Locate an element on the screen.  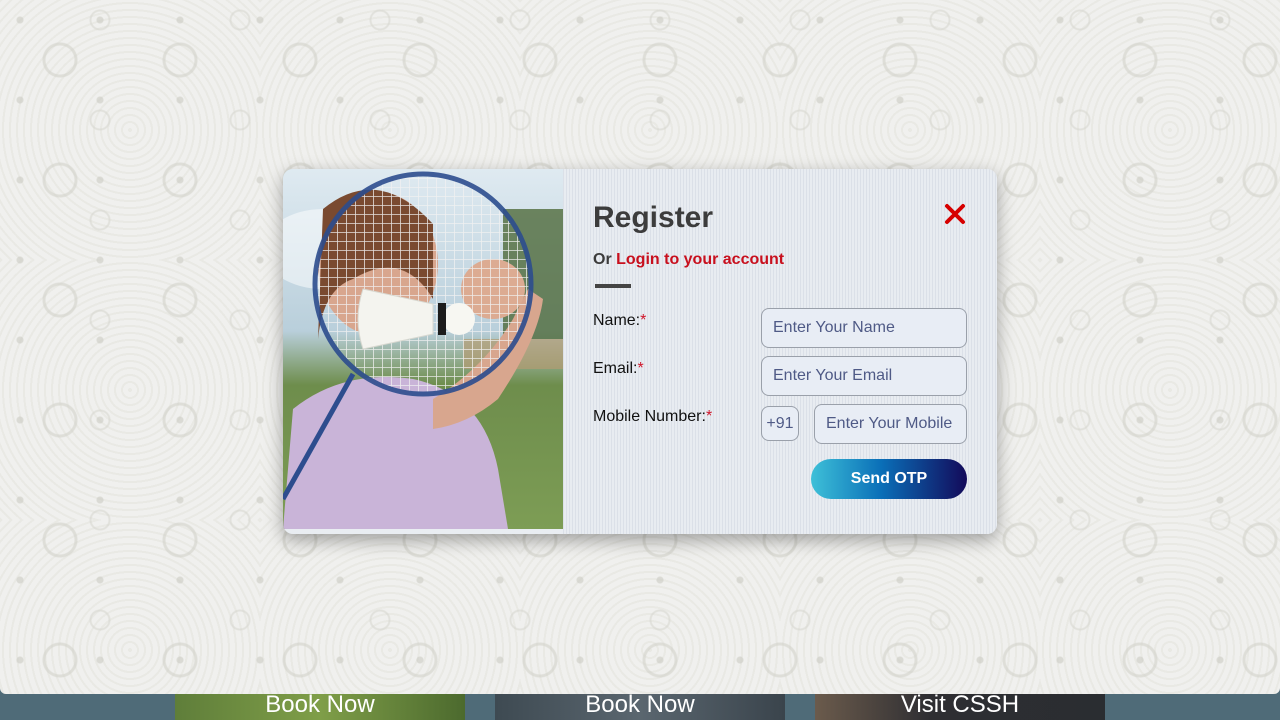
badminton-illustration is located at coordinates (423, 349).